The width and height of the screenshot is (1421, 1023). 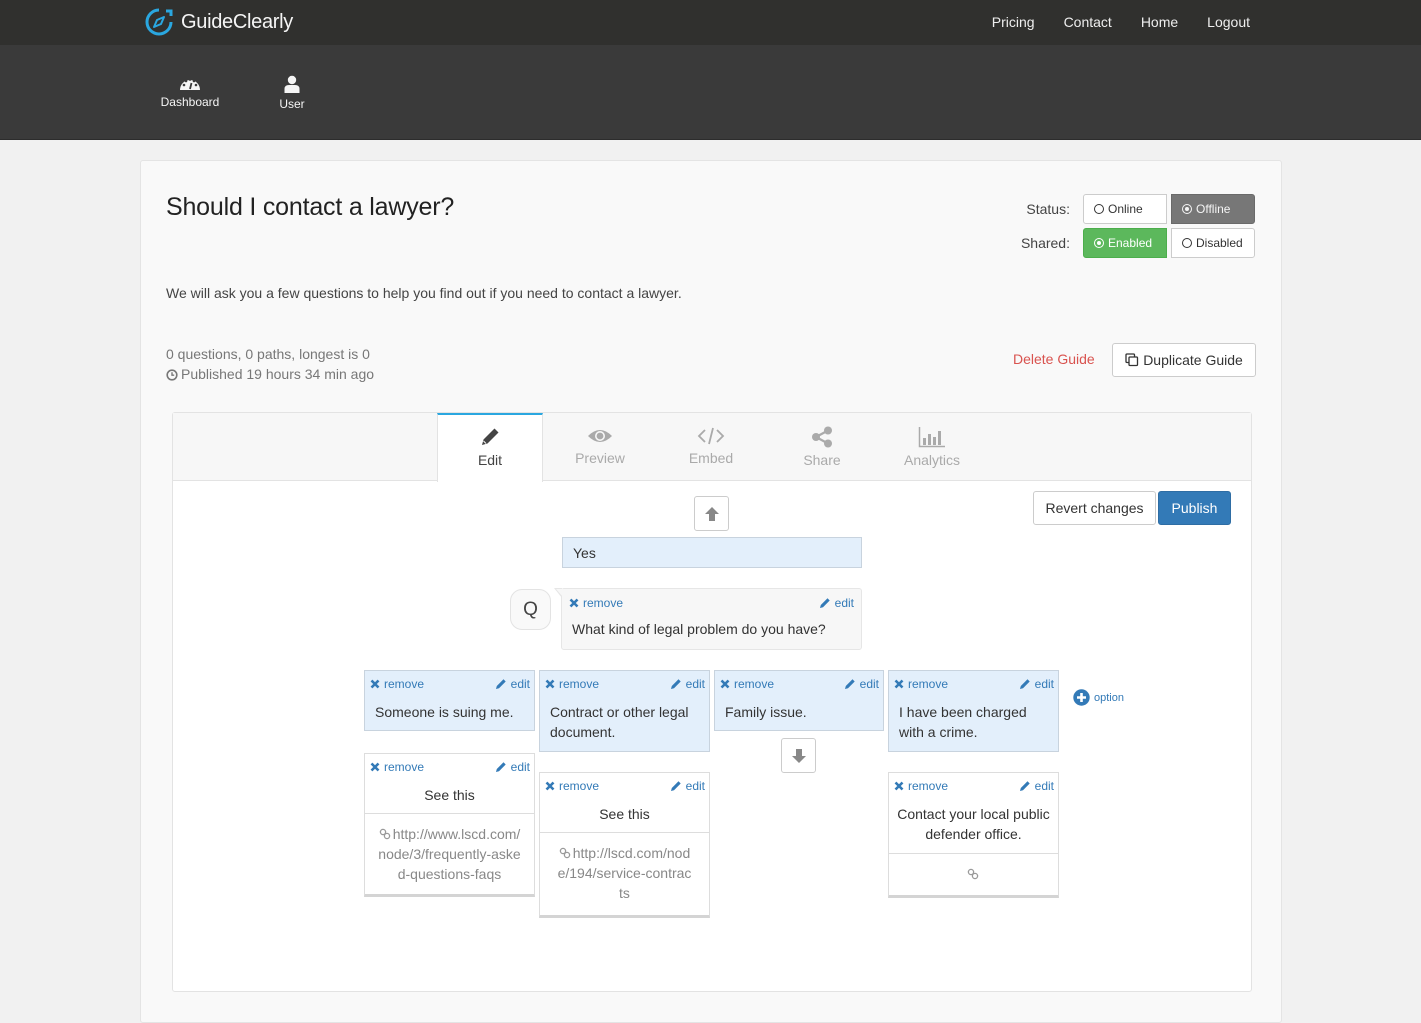 I want to click on tab-embed: Embed, so click(x=711, y=447).